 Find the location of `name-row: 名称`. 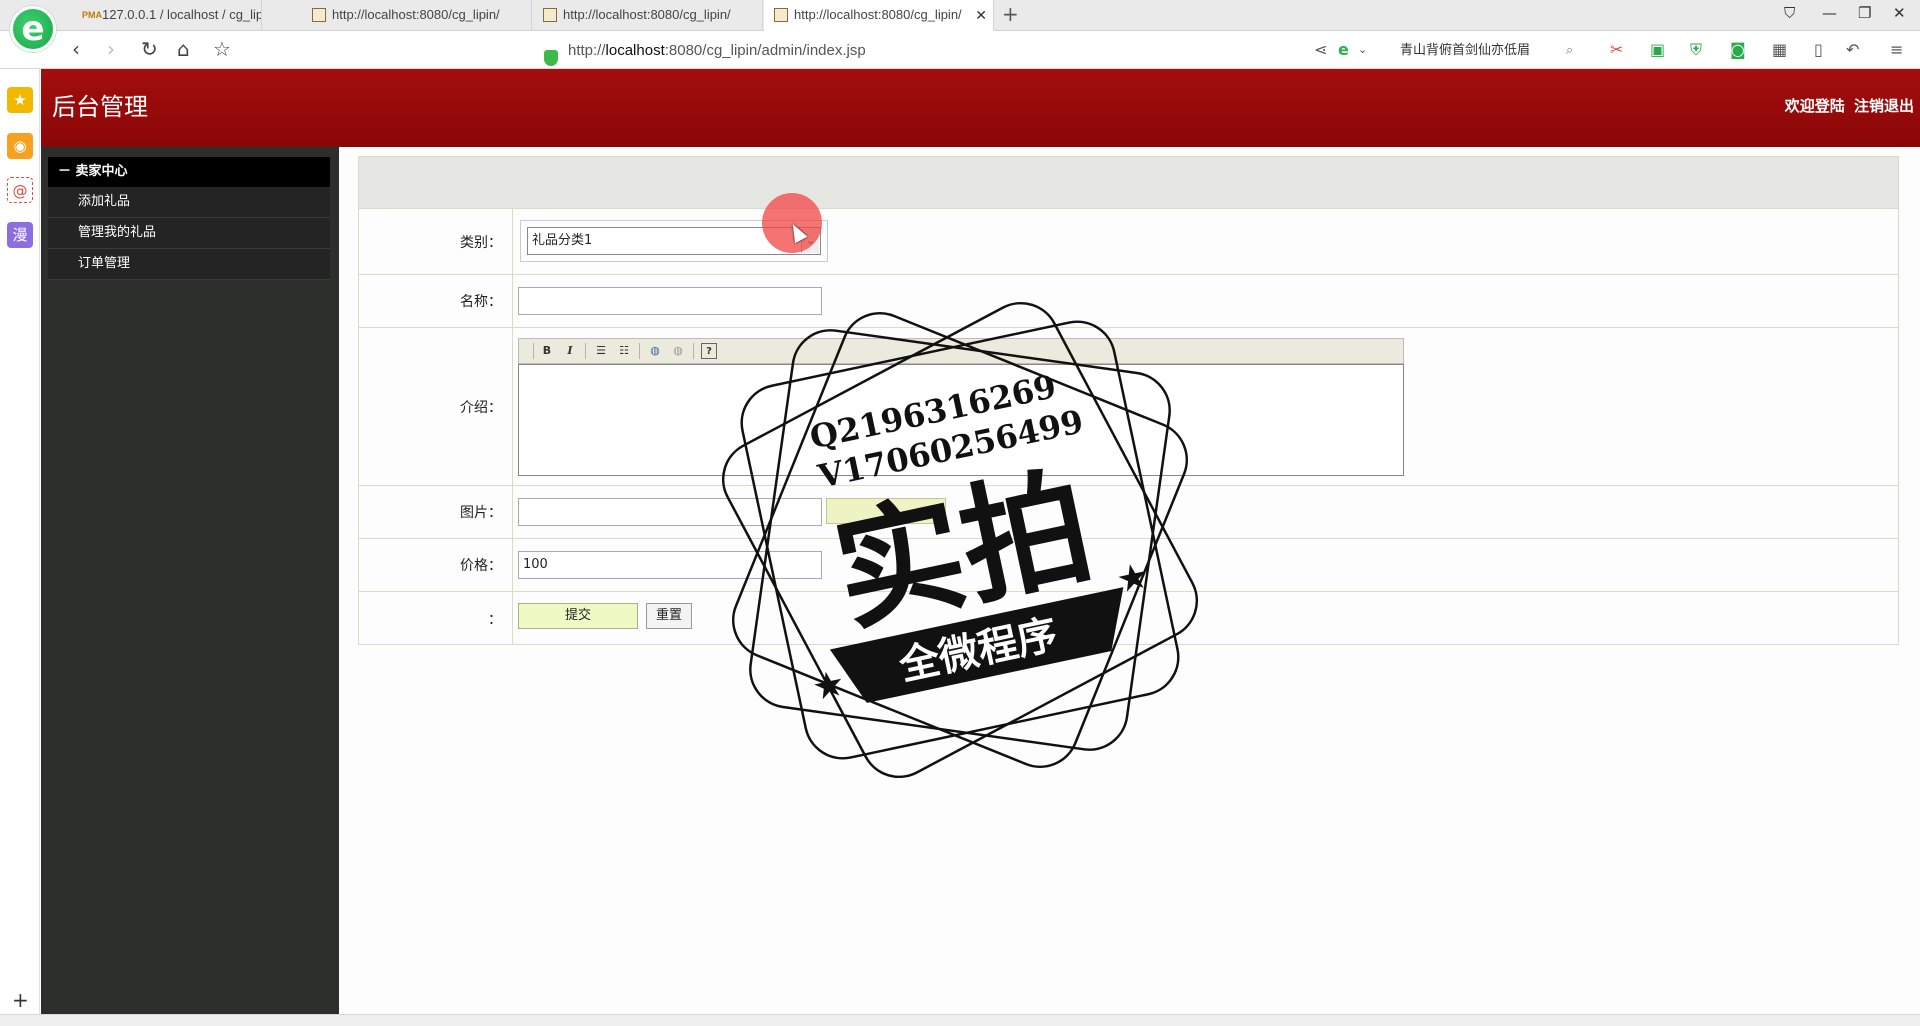

name-row: 名称 is located at coordinates (1128, 301).